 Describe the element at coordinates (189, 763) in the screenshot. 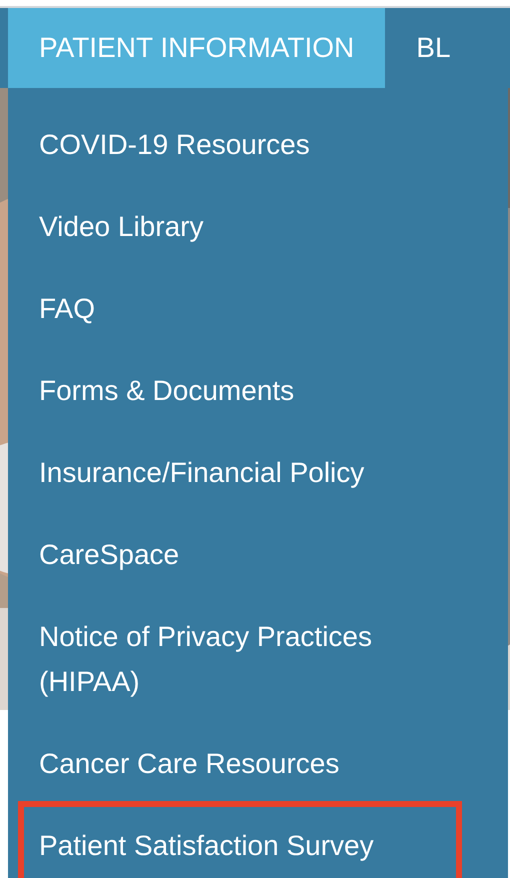

I see `menu-item: Cancer Care Resources` at that location.